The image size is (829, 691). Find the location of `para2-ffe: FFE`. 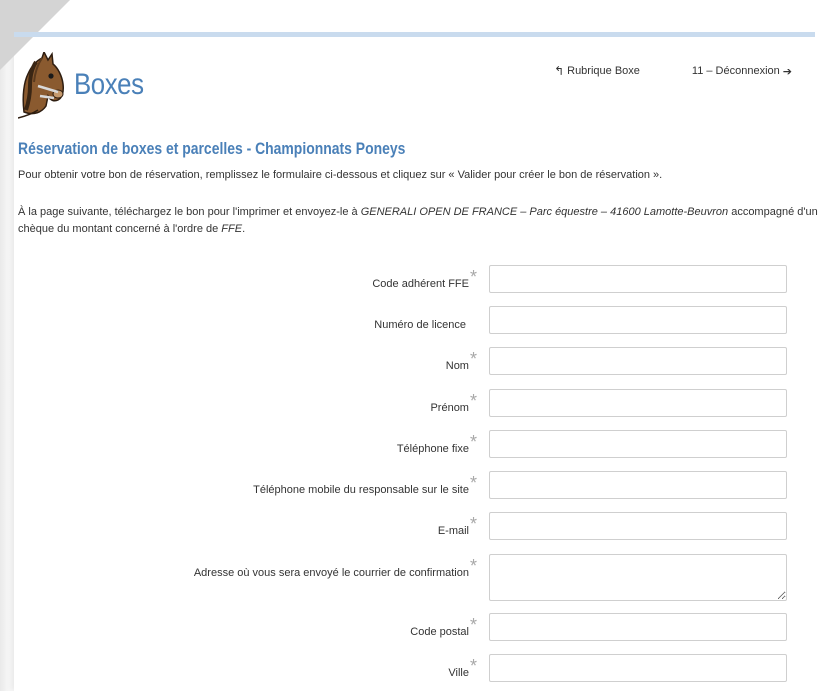

para2-ffe: FFE is located at coordinates (232, 229).